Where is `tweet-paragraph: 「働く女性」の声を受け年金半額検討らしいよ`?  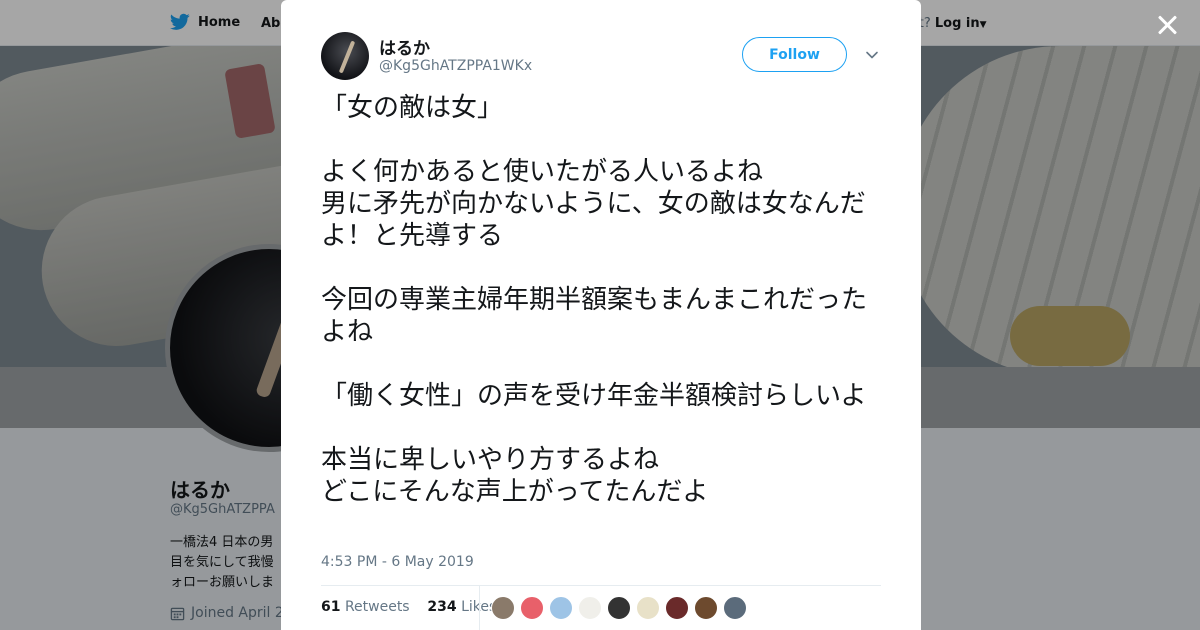 tweet-paragraph: 「働く女性」の声を受け年金半額検討らしいよ is located at coordinates (594, 396).